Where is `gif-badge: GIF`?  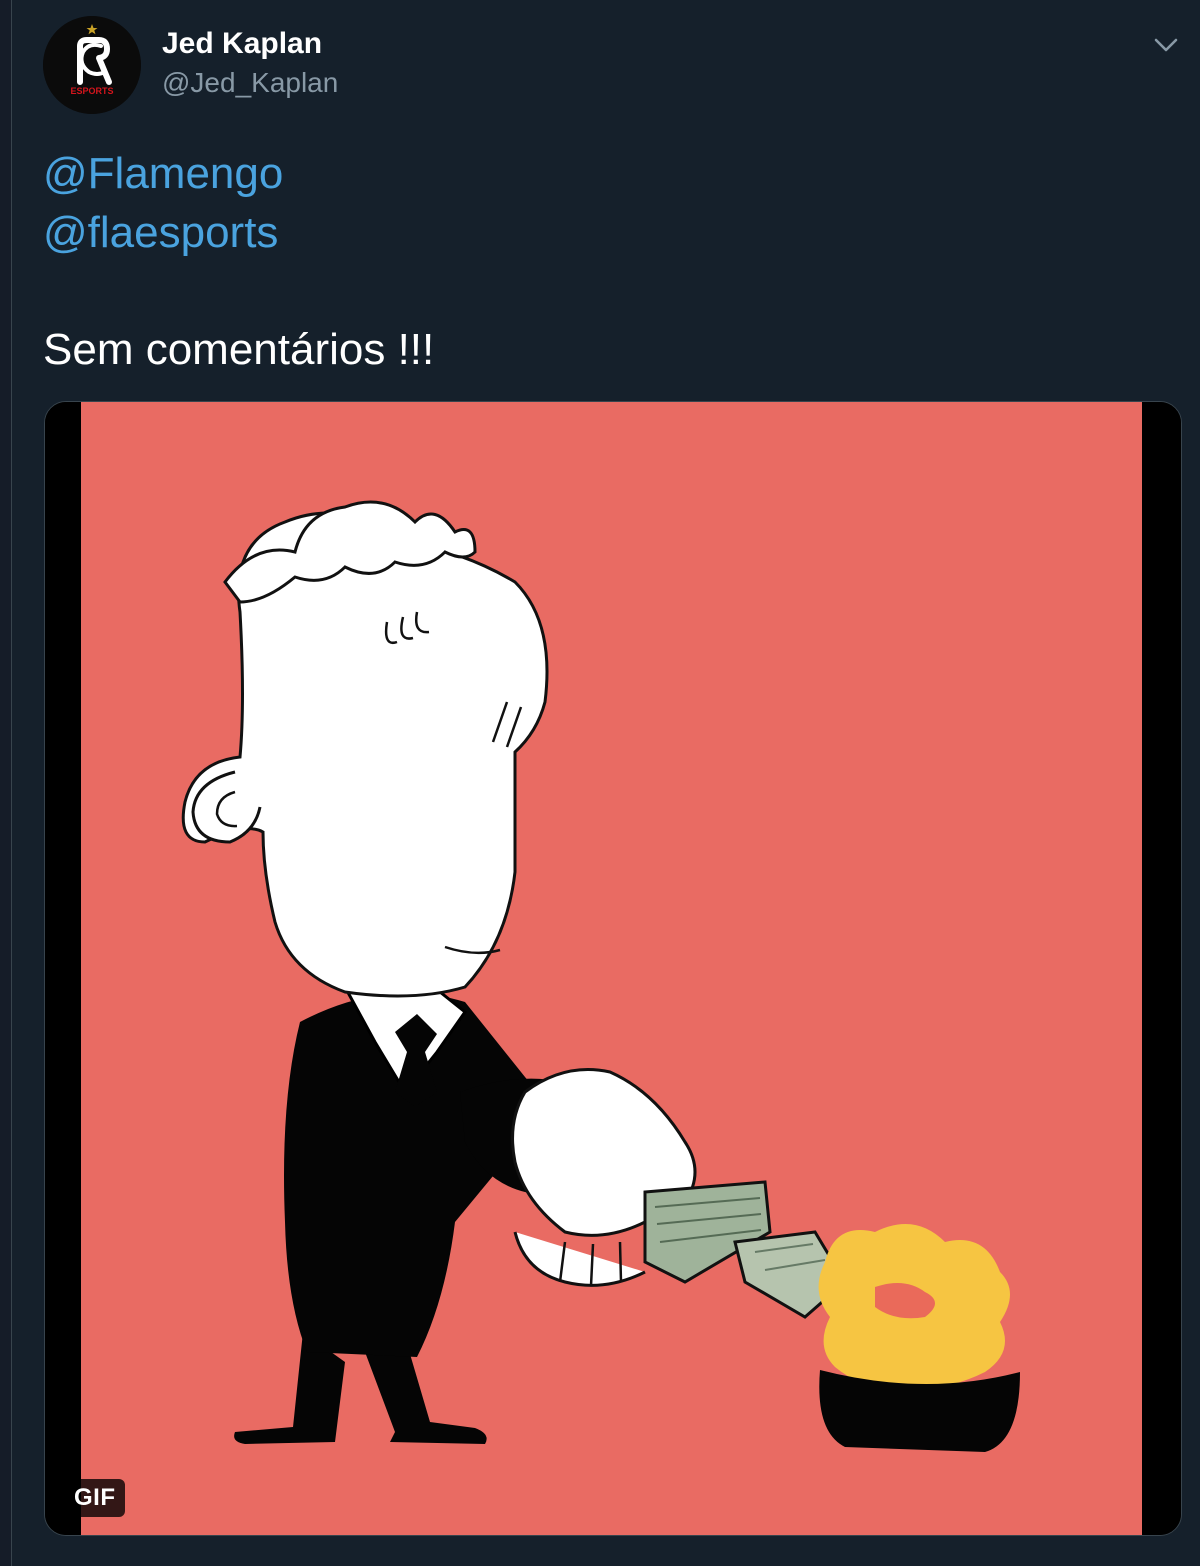 gif-badge: GIF is located at coordinates (95, 1498).